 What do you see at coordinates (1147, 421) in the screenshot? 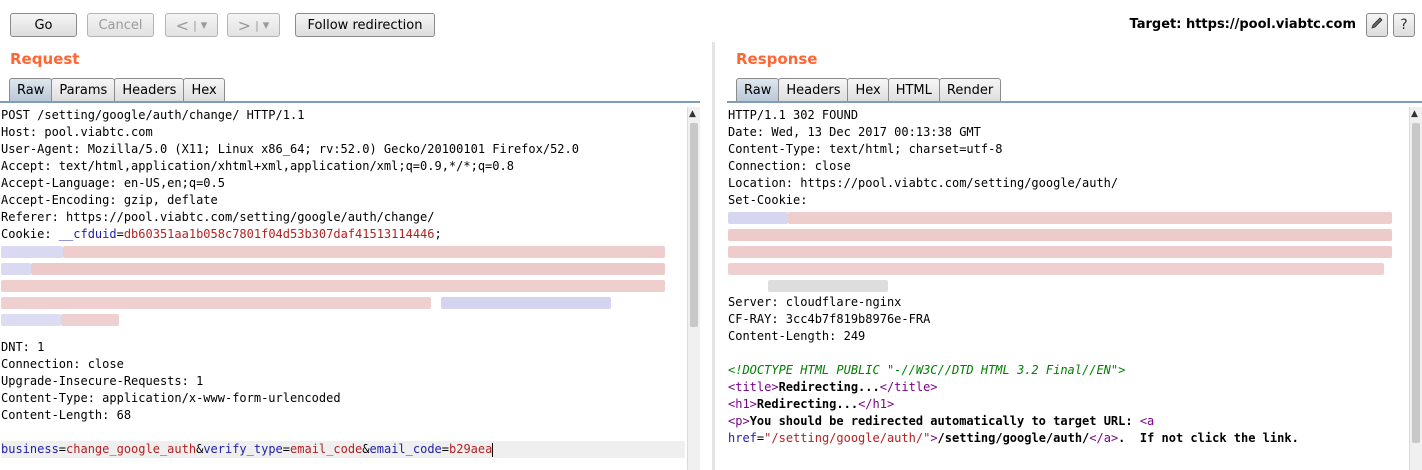
I see `html-tag: <a` at bounding box center [1147, 421].